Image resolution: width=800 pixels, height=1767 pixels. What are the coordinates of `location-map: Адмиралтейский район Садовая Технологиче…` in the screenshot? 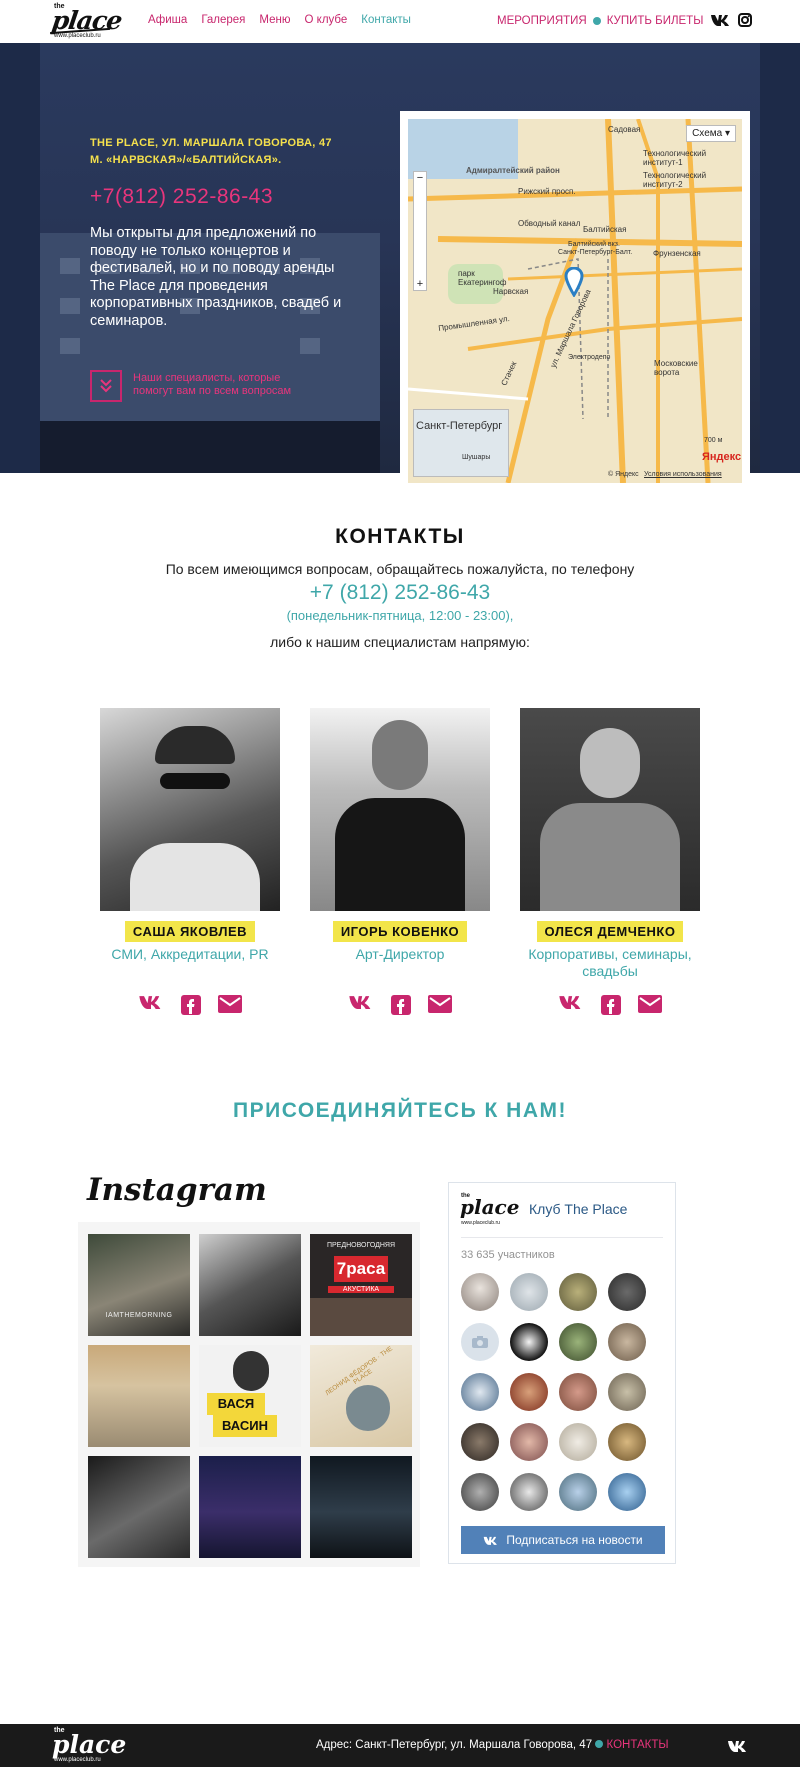 It's located at (575, 301).